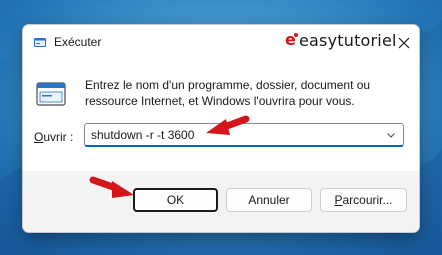 The height and width of the screenshot is (255, 442). Describe the element at coordinates (142, 135) in the screenshot. I see `command-input: shutdown -r -t 3600` at that location.